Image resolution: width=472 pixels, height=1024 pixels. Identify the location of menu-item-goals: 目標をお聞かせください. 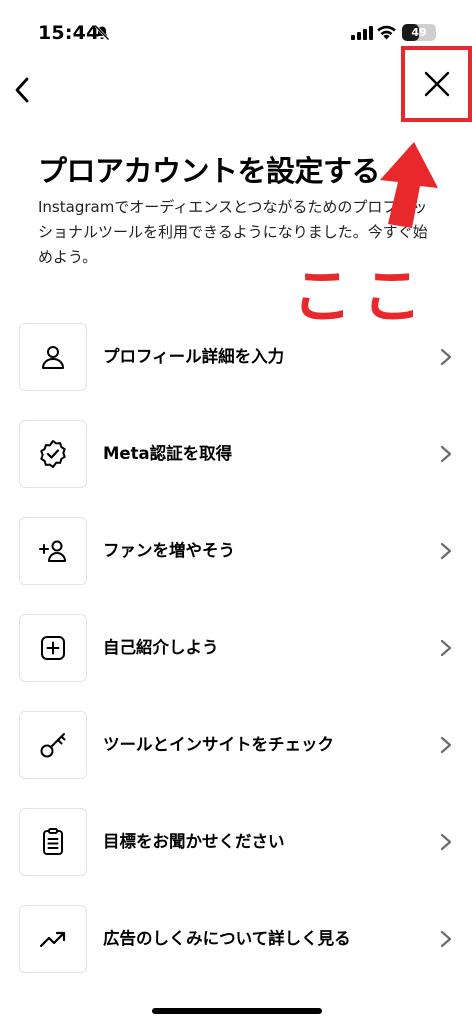
(236, 842).